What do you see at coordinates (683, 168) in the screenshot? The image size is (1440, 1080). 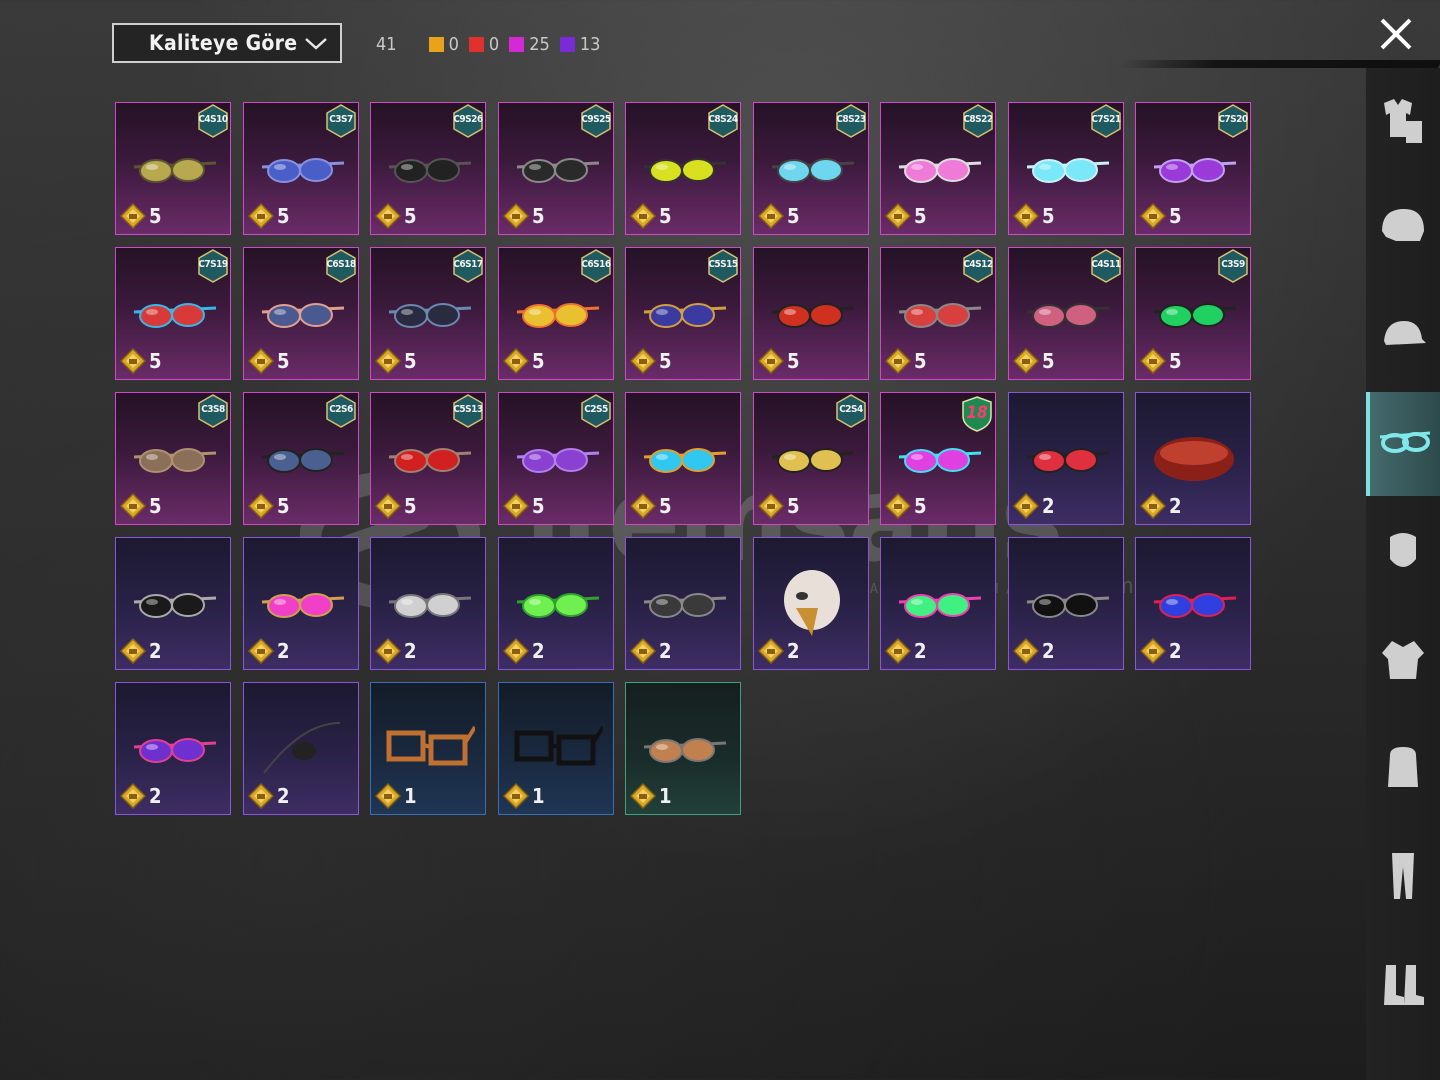 I see `inventory-item-card: C8S24 5` at bounding box center [683, 168].